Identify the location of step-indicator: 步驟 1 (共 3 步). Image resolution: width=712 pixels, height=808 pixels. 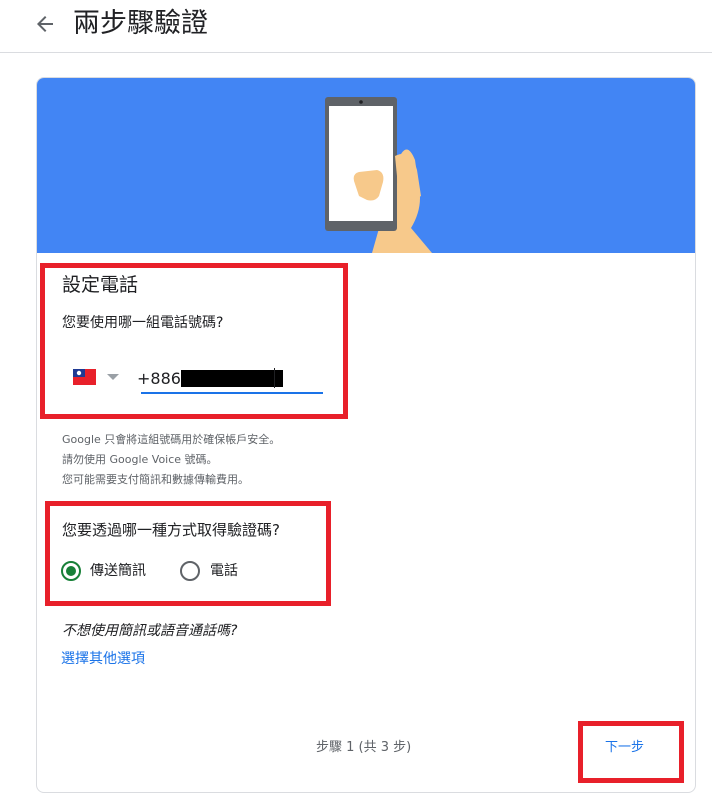
(364, 747).